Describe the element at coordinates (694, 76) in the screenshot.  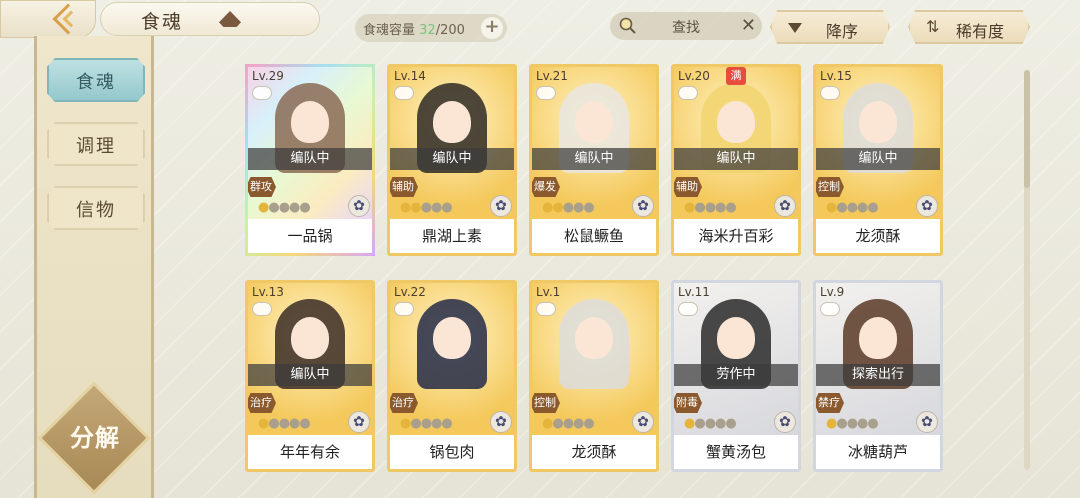
I see `character-level: Lv.20` at that location.